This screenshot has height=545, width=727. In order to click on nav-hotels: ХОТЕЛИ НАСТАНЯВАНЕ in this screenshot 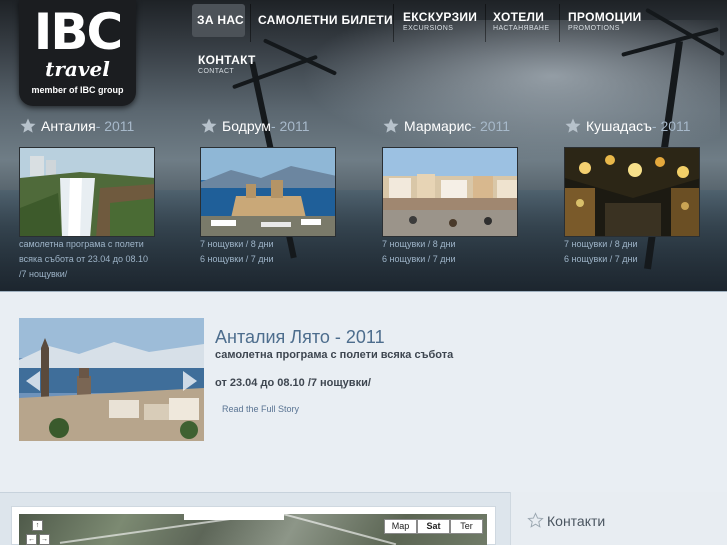, I will do `click(521, 21)`.